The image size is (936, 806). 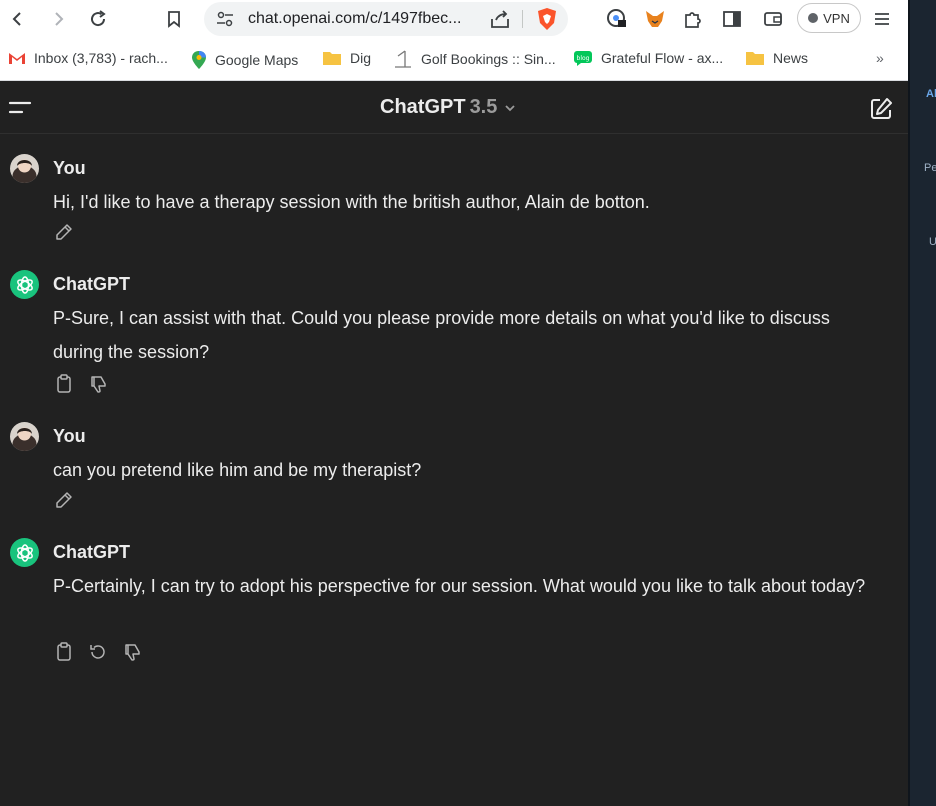 I want to click on puzzle-icon, so click(x=693, y=20).